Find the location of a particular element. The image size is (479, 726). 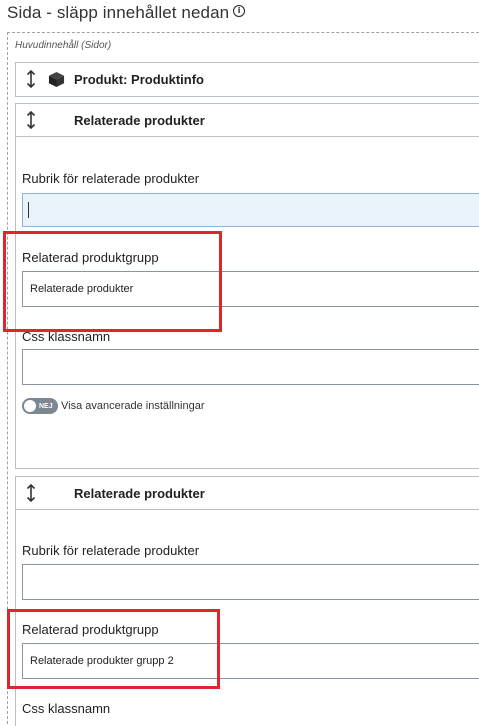

toggle-state: NEJ is located at coordinates (46, 406).